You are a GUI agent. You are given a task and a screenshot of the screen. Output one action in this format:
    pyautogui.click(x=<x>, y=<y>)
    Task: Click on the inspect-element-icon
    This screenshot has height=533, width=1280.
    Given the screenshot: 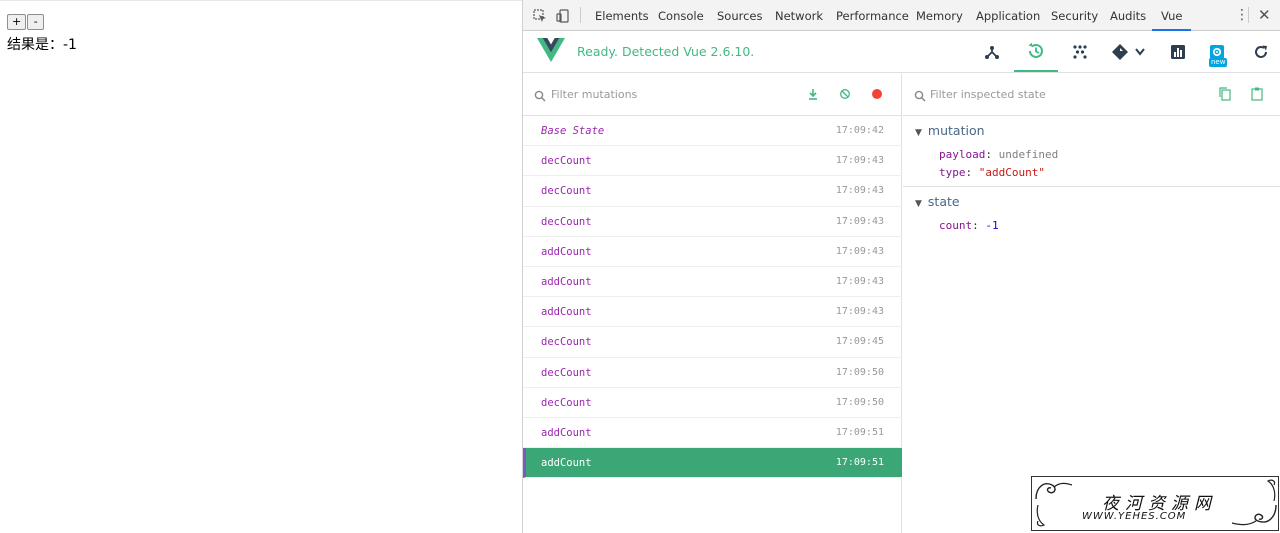 What is the action you would take?
    pyautogui.click(x=540, y=15)
    